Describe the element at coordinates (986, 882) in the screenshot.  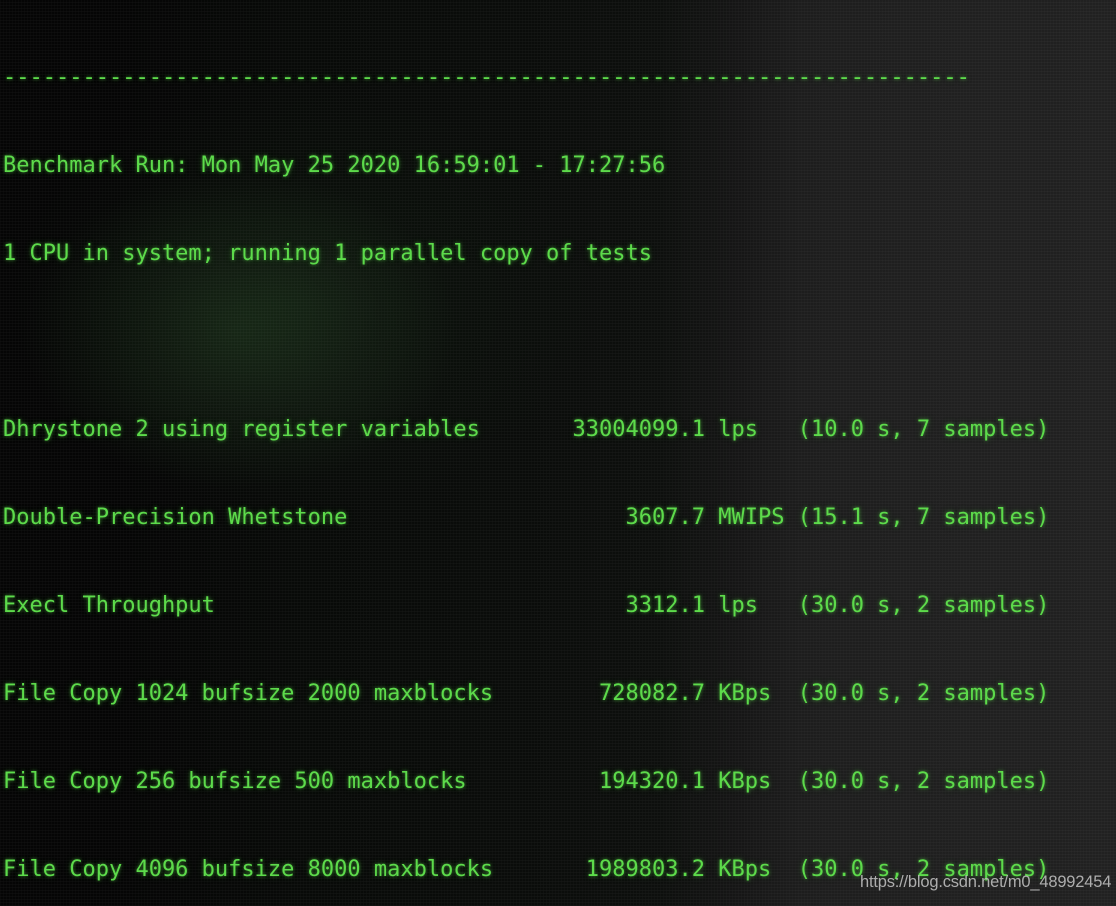
I see `watermark-text: https://blog.csdn.net/m0_48992454` at that location.